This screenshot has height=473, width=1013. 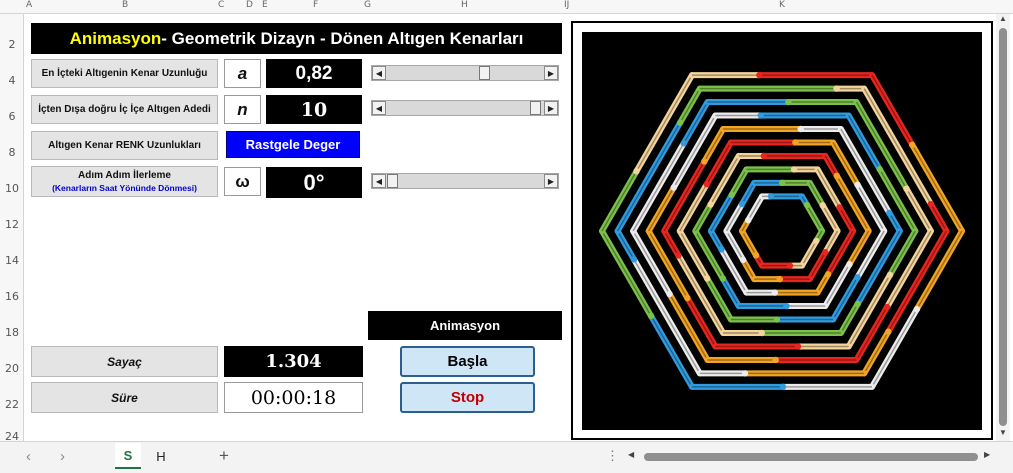 What do you see at coordinates (12, 296) in the screenshot?
I see `row-header-16: 16` at bounding box center [12, 296].